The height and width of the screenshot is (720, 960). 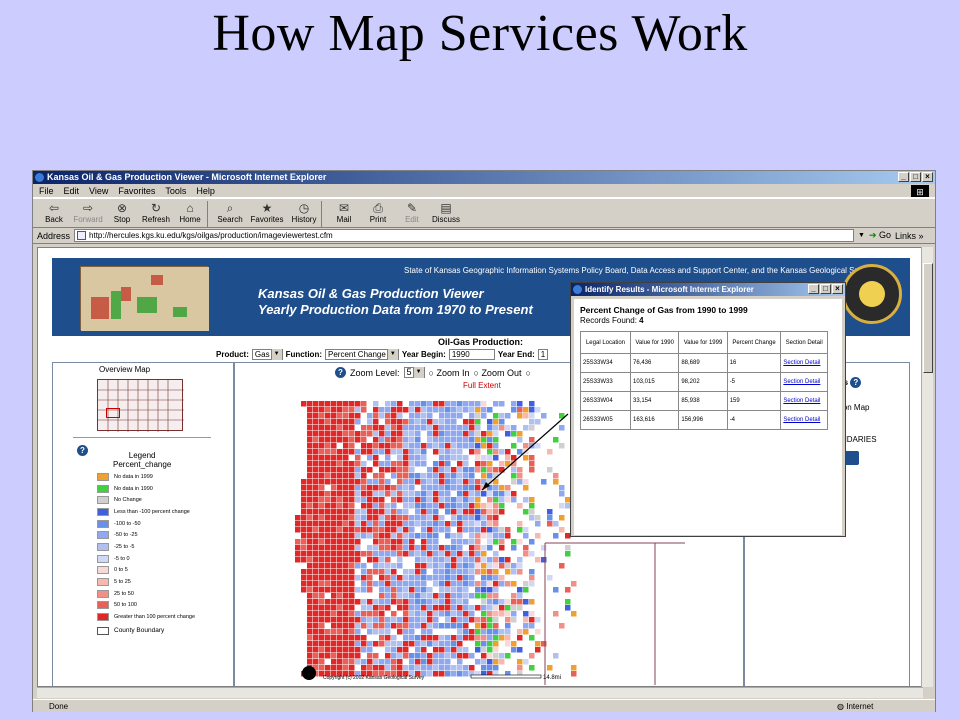 I want to click on minimize-button: _, so click(x=903, y=177).